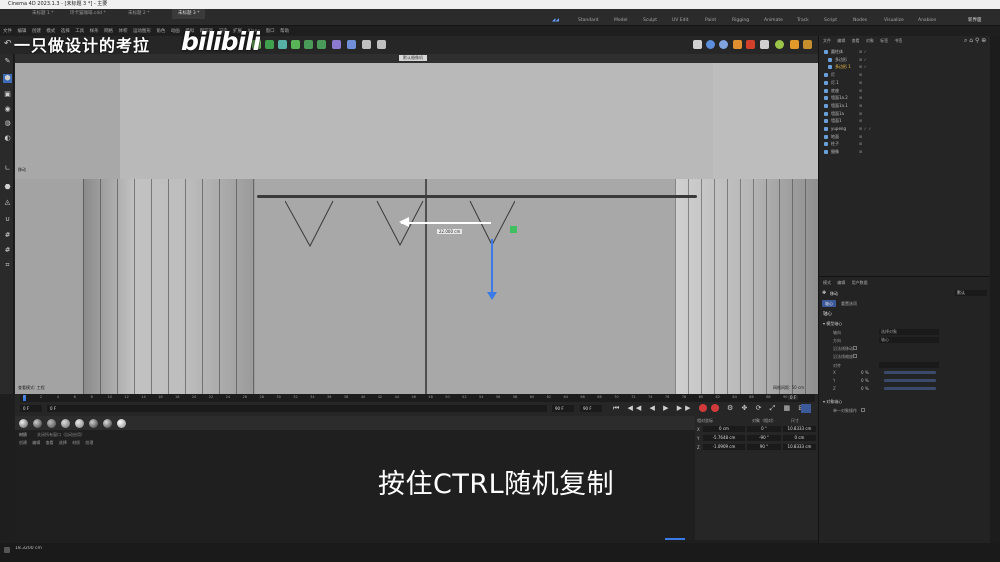 This screenshot has width=1000, height=562. Describe the element at coordinates (740, 21) in the screenshot. I see `layout-tab-rigging: Rigging` at that location.